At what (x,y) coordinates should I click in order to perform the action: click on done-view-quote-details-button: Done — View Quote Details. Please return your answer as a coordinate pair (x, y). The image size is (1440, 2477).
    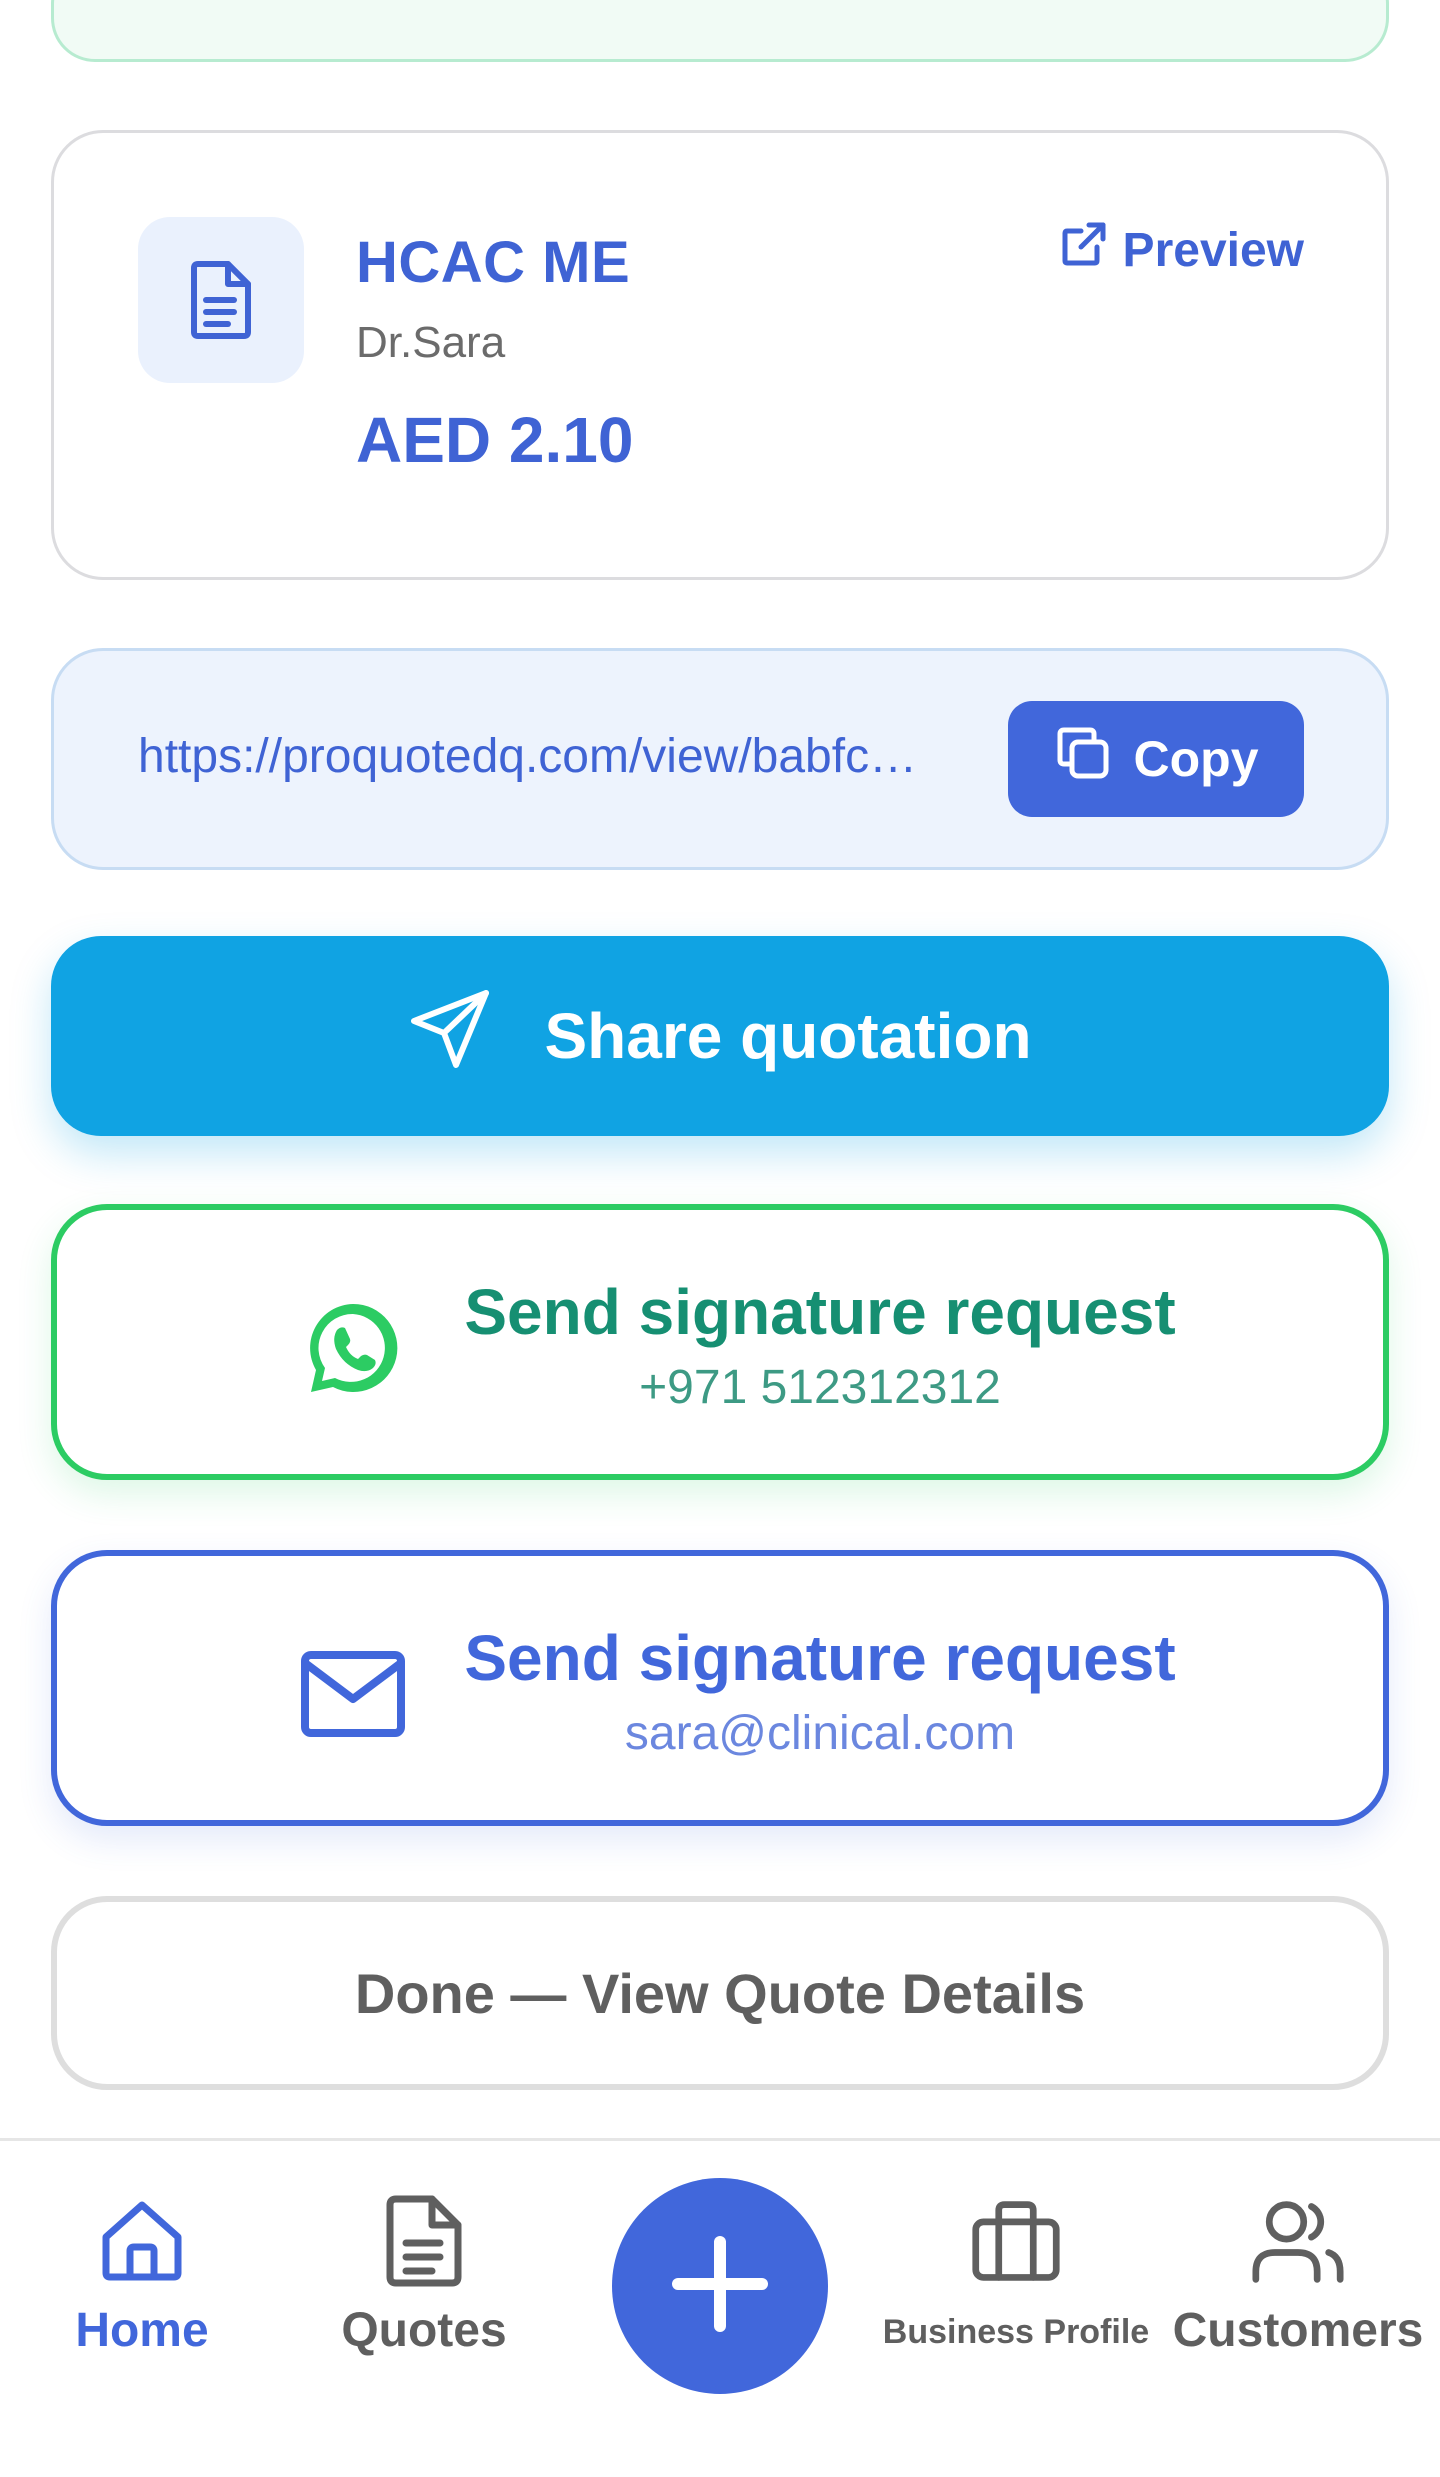
    Looking at the image, I should click on (720, 1993).